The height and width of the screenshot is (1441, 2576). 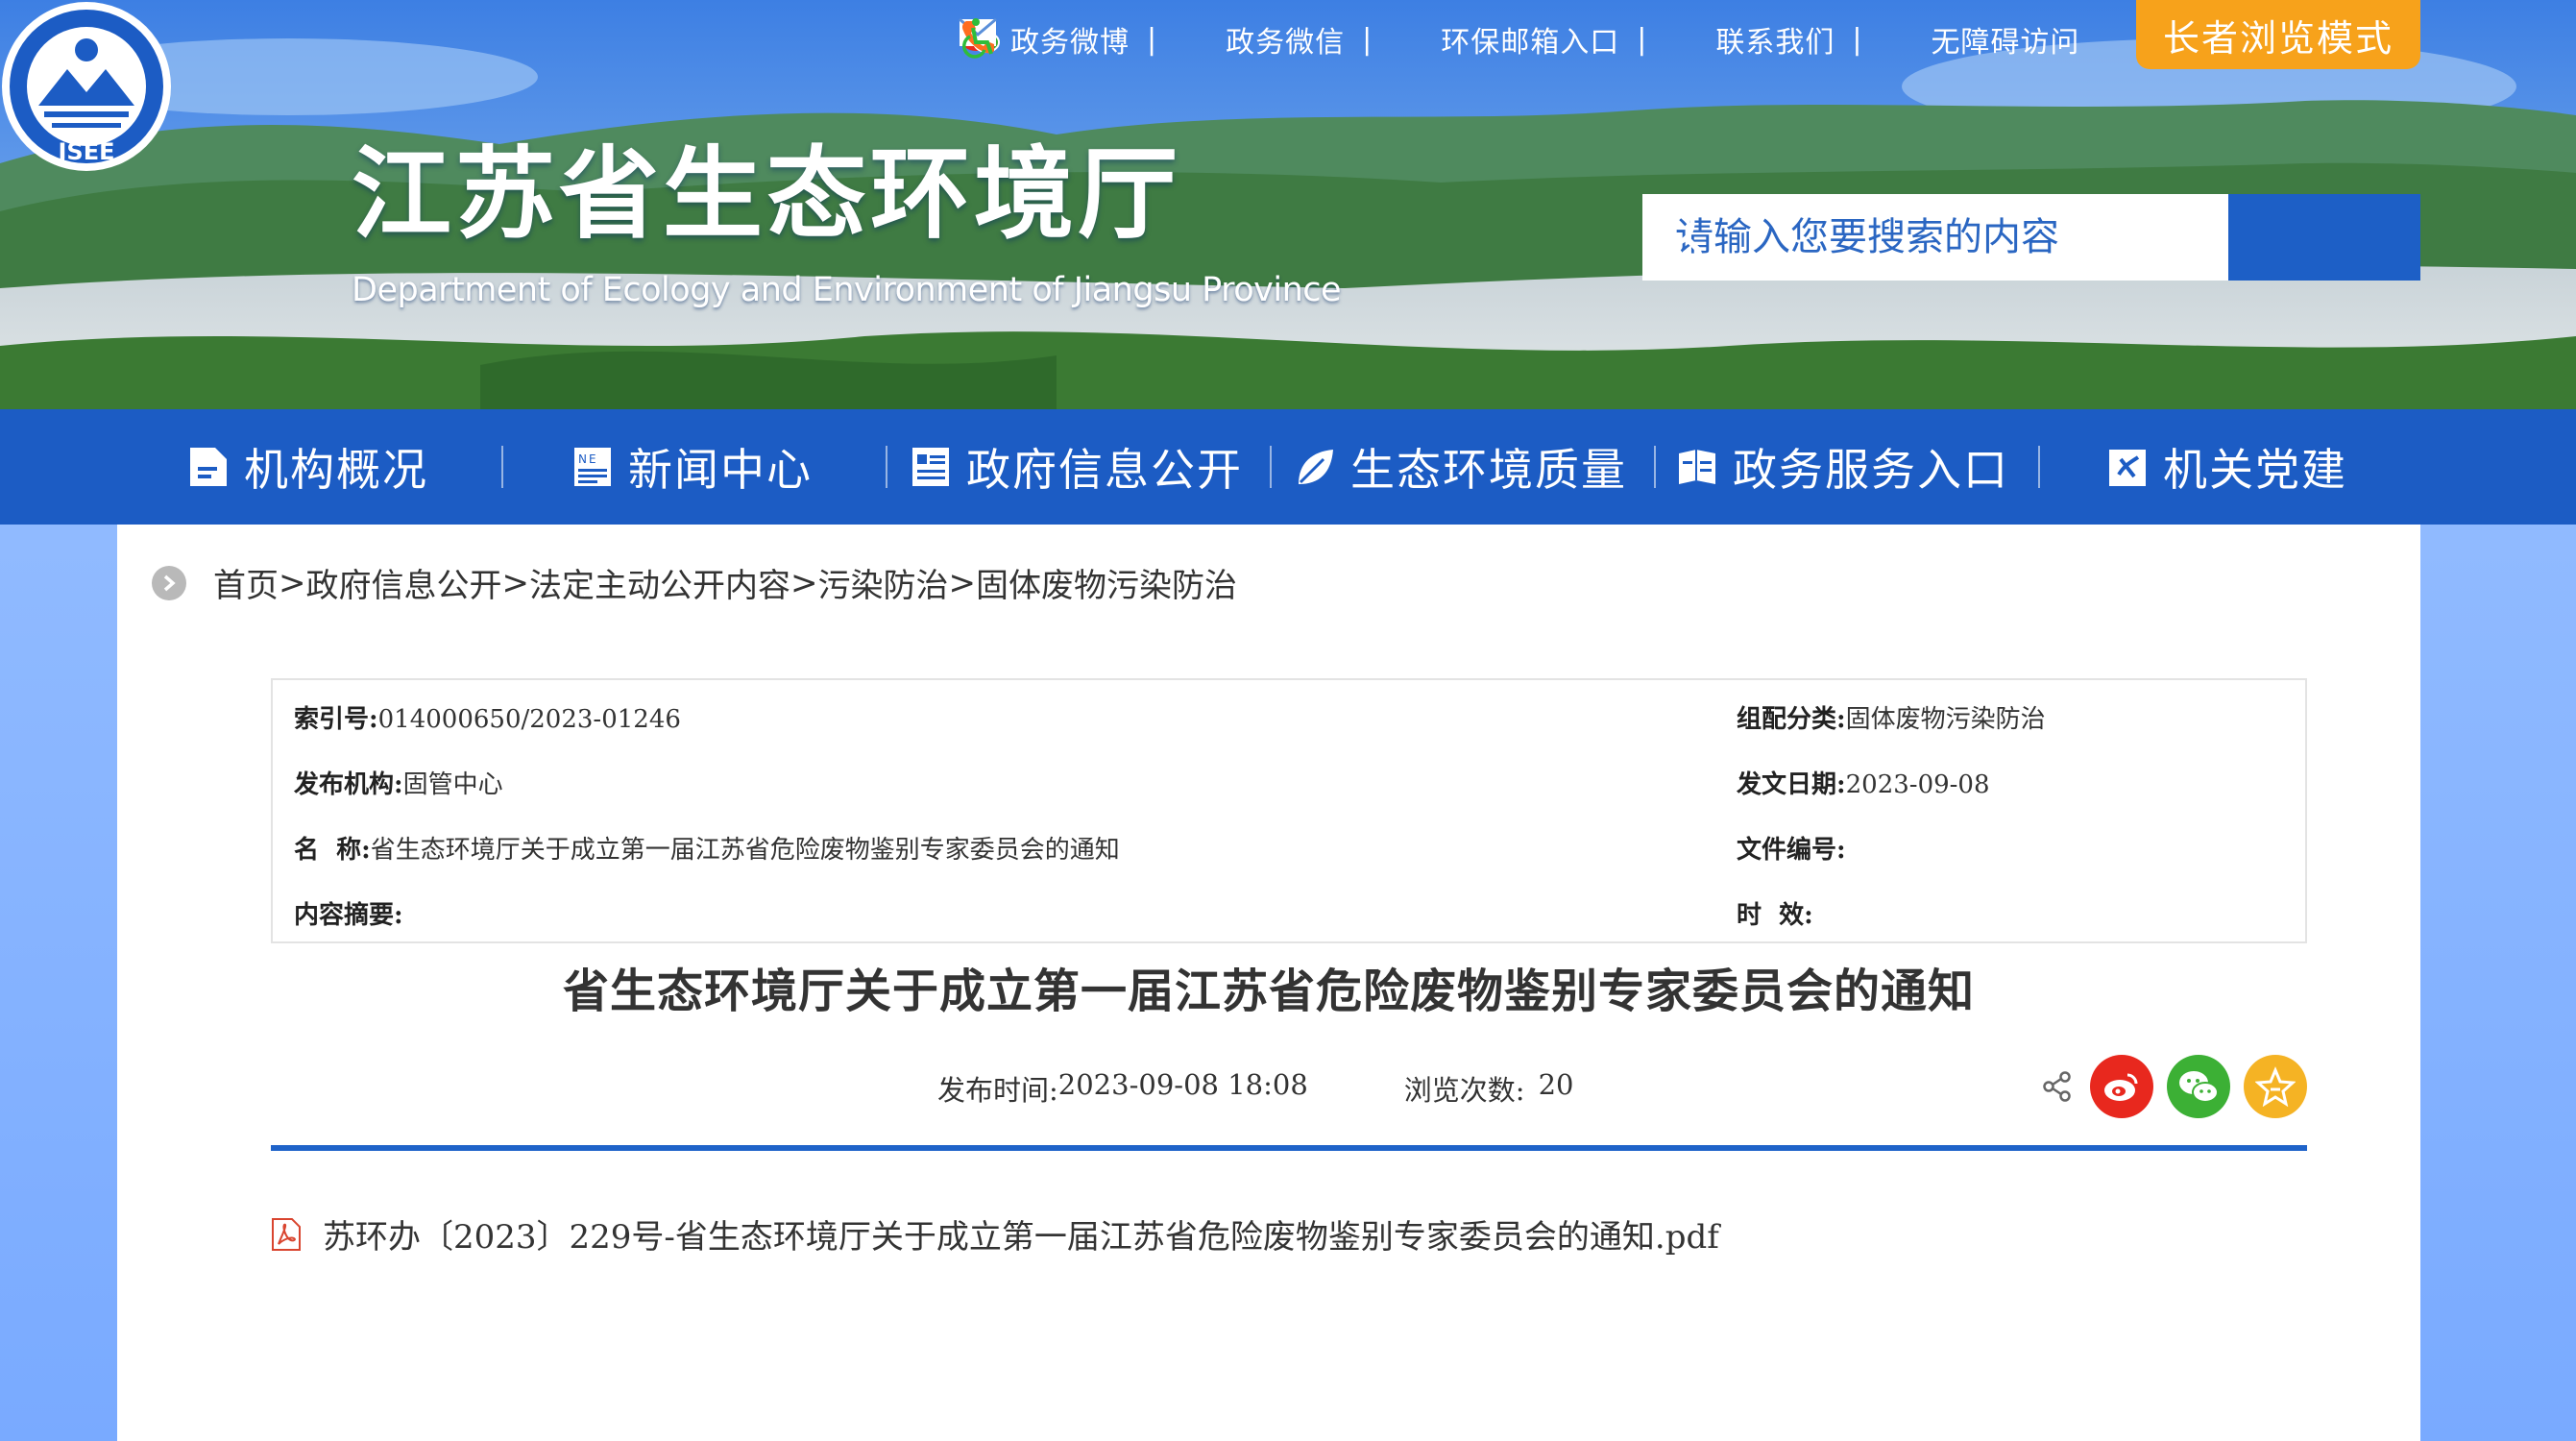 I want to click on weibo-icon, so click(x=2121, y=1087).